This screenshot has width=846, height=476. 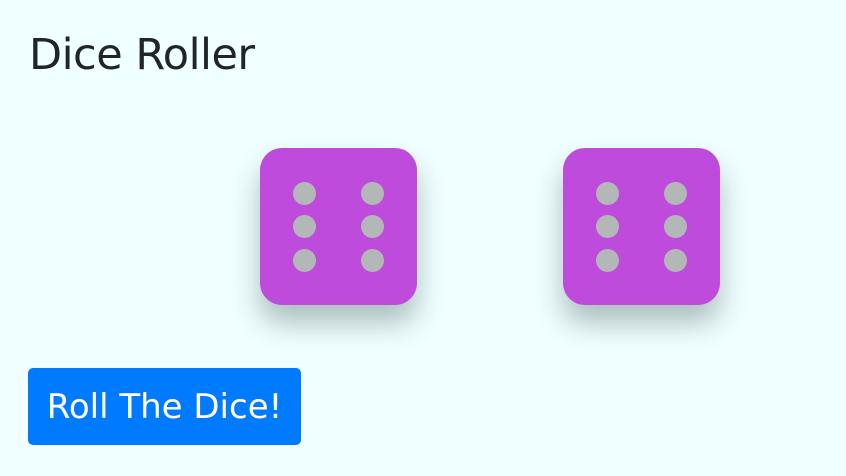 I want to click on roll-dice-button: Roll The Dice!, so click(x=164, y=406).